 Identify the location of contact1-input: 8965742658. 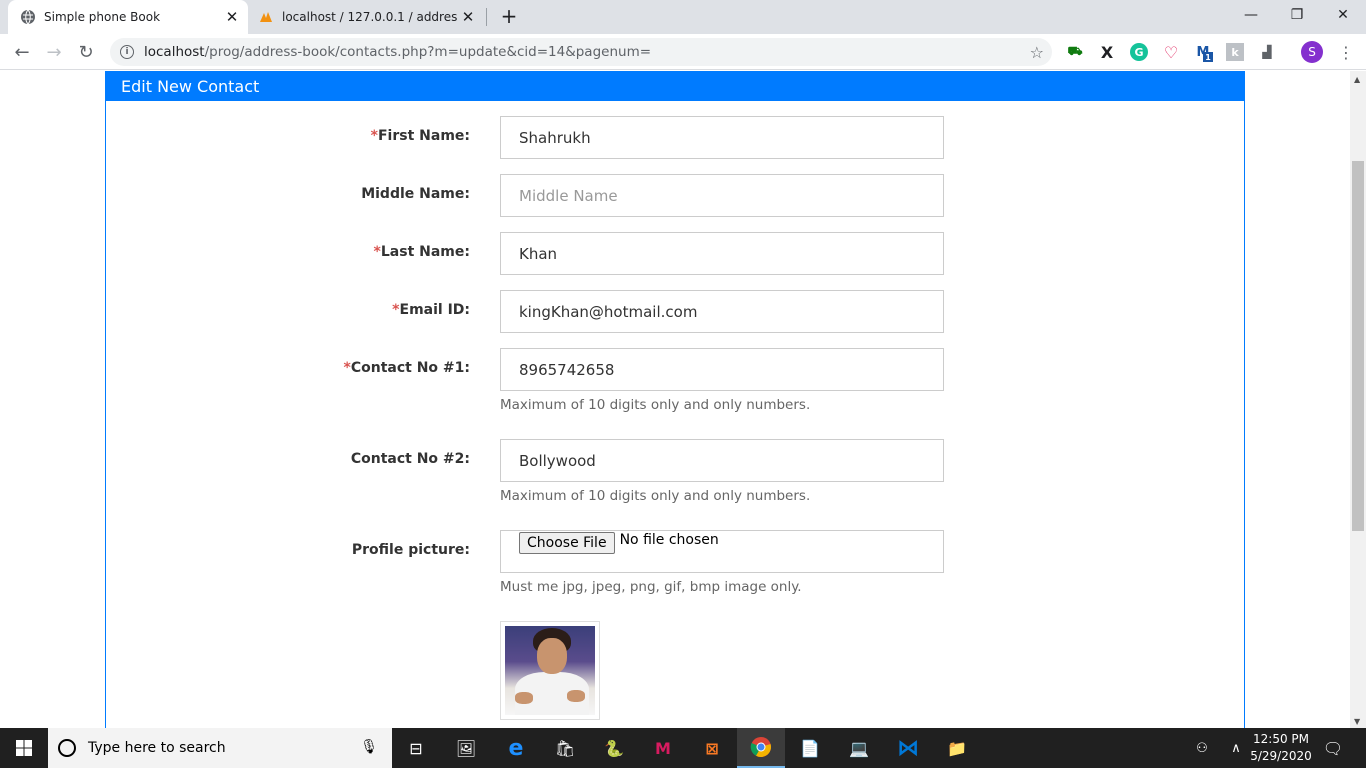
(722, 369).